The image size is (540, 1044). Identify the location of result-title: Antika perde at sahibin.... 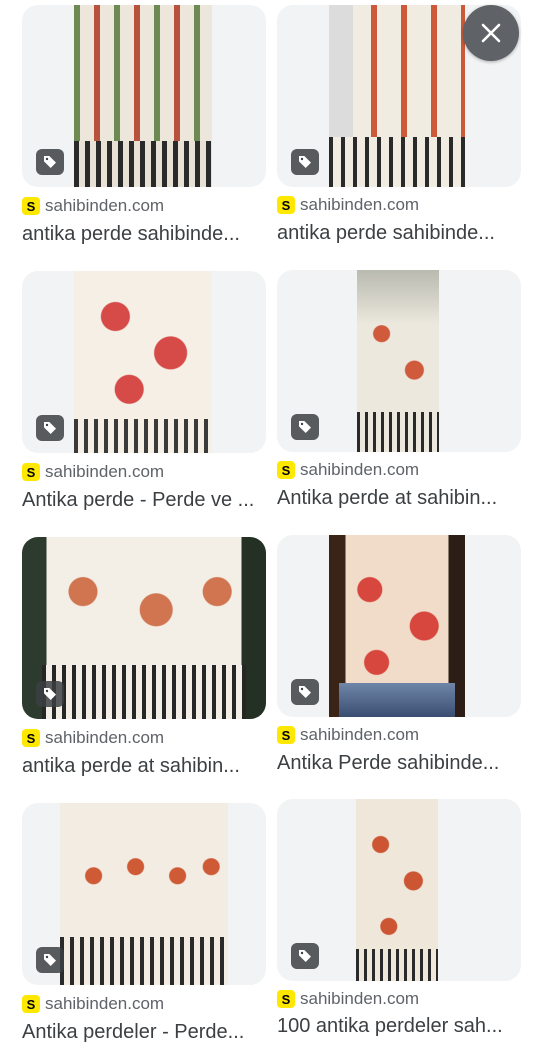
(399, 498).